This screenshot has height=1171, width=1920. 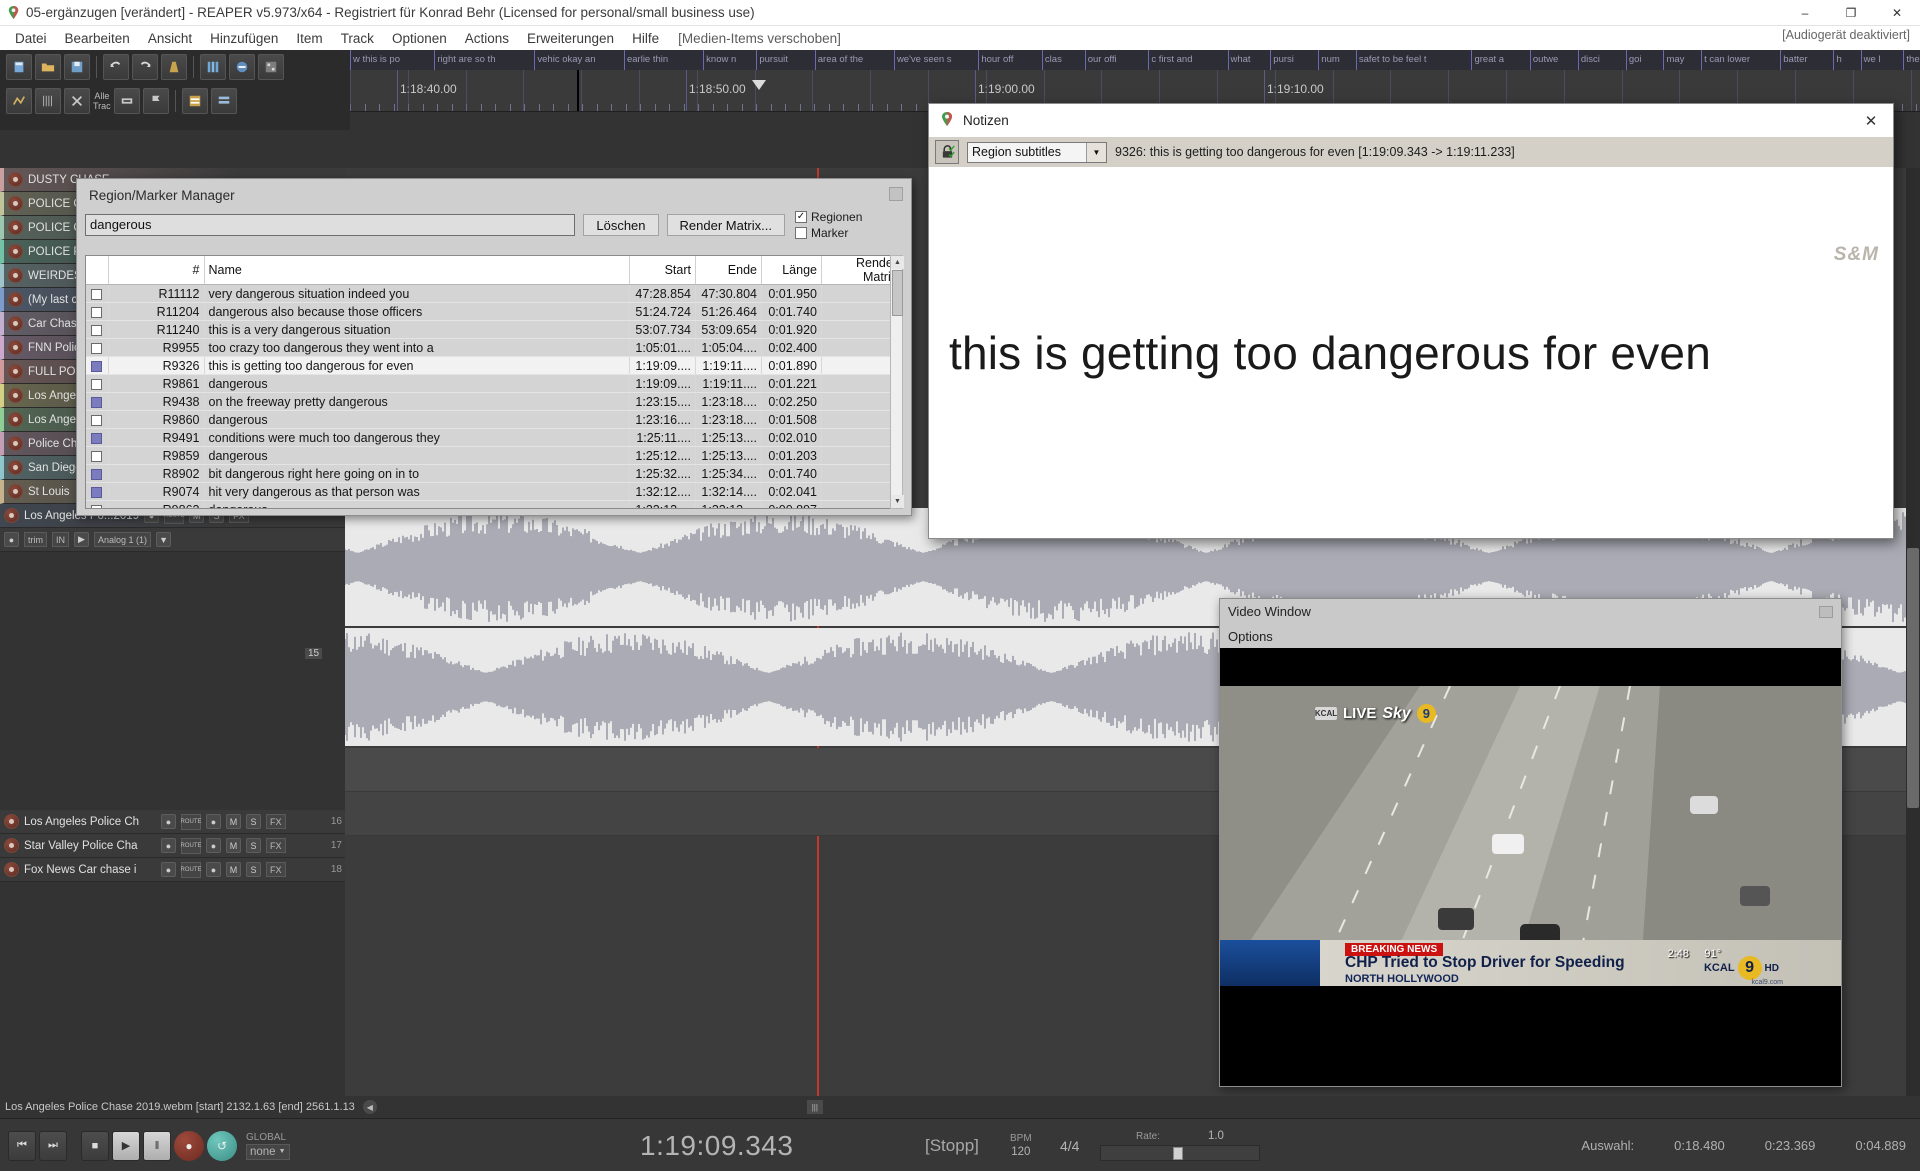 What do you see at coordinates (97, 38) in the screenshot?
I see `menu-bearbeiten: Bearbeiten` at bounding box center [97, 38].